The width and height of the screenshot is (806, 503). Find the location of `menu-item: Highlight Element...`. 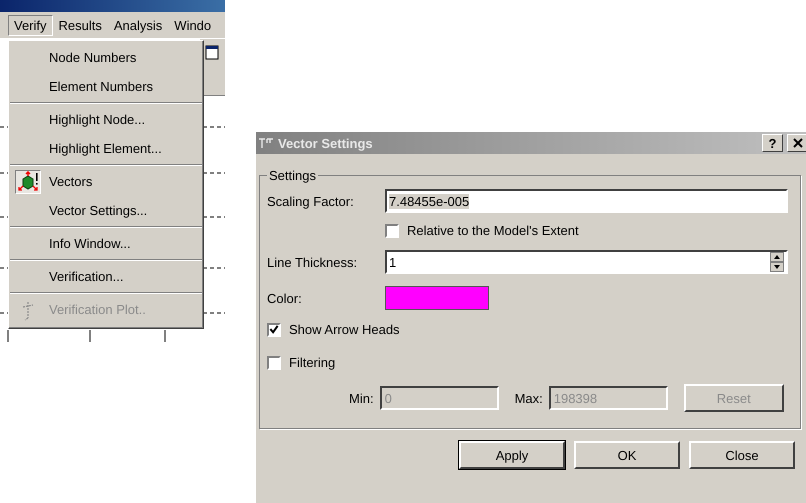

menu-item: Highlight Element... is located at coordinates (106, 148).